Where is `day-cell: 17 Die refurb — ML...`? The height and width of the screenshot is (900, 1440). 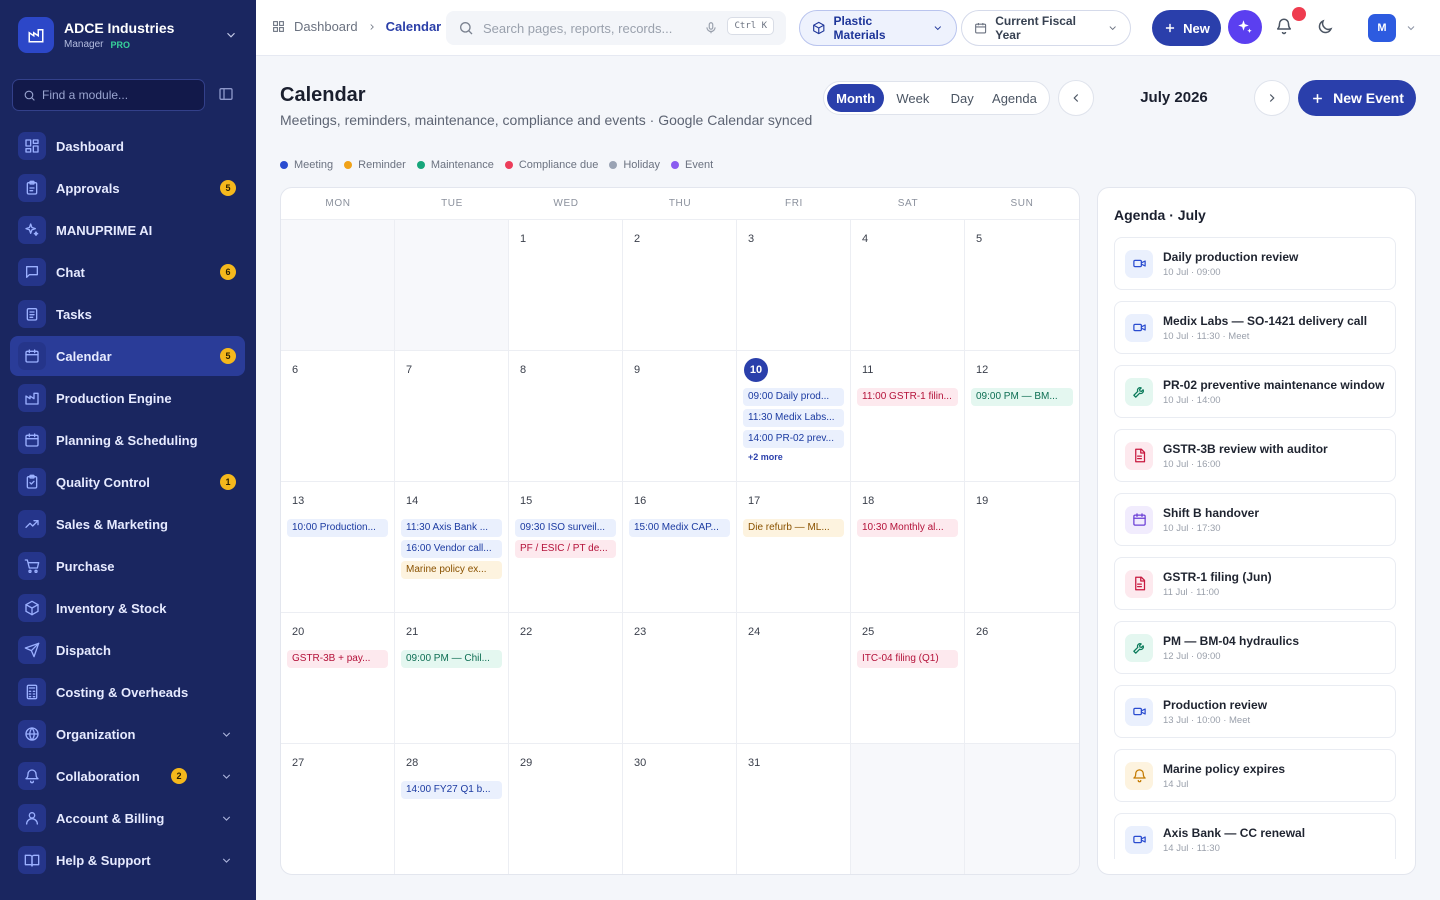 day-cell: 17 Die refurb — ML... is located at coordinates (794, 547).